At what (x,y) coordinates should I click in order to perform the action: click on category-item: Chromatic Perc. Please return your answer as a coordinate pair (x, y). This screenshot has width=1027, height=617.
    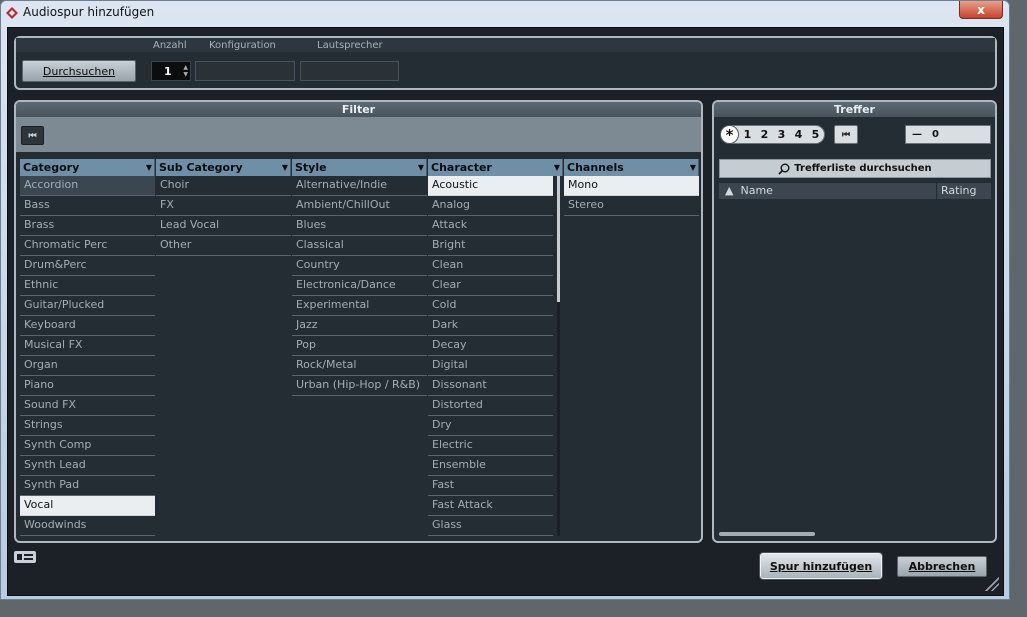
    Looking at the image, I should click on (87, 246).